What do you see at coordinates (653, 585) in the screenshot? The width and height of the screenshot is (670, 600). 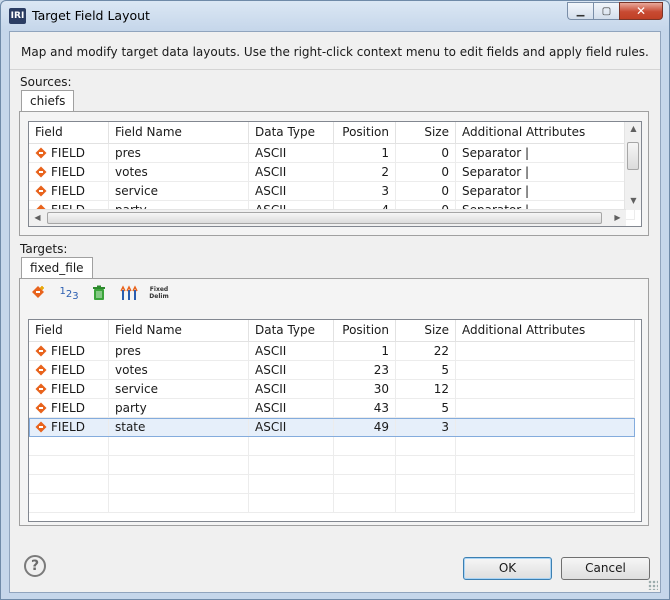 I see `resize-grip` at bounding box center [653, 585].